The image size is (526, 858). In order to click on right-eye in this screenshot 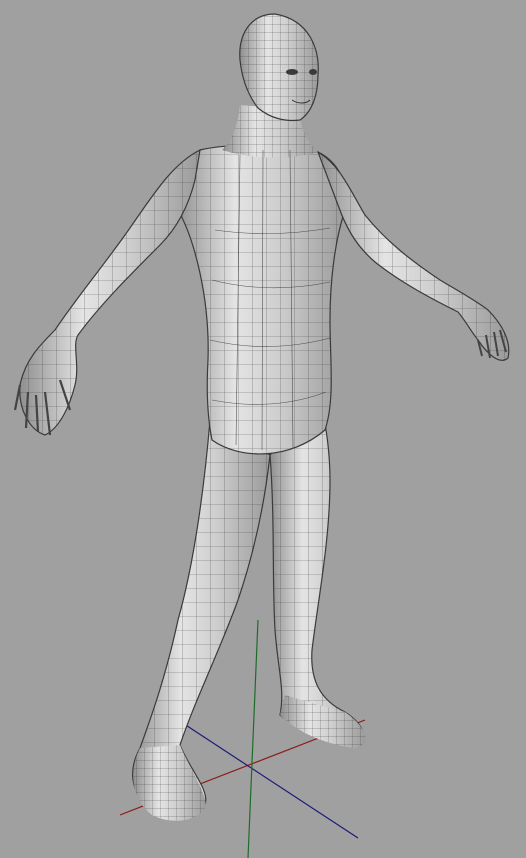, I will do `click(313, 72)`.